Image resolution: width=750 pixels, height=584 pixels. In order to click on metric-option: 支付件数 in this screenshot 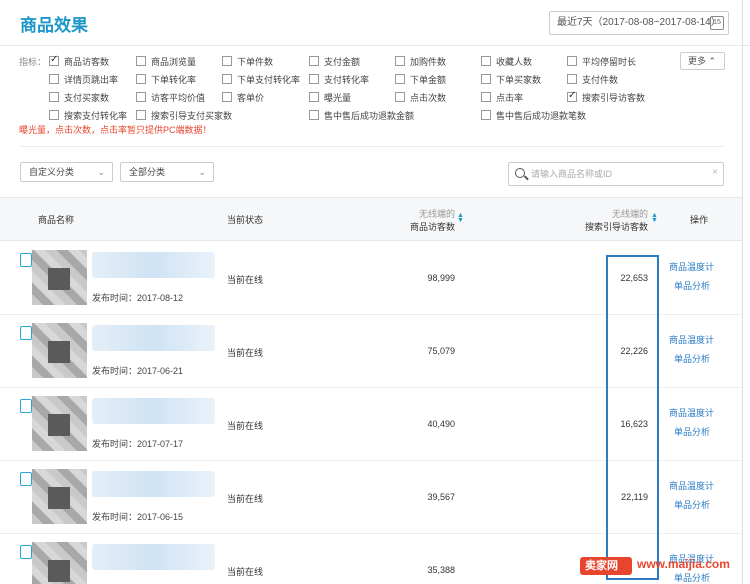, I will do `click(592, 79)`.